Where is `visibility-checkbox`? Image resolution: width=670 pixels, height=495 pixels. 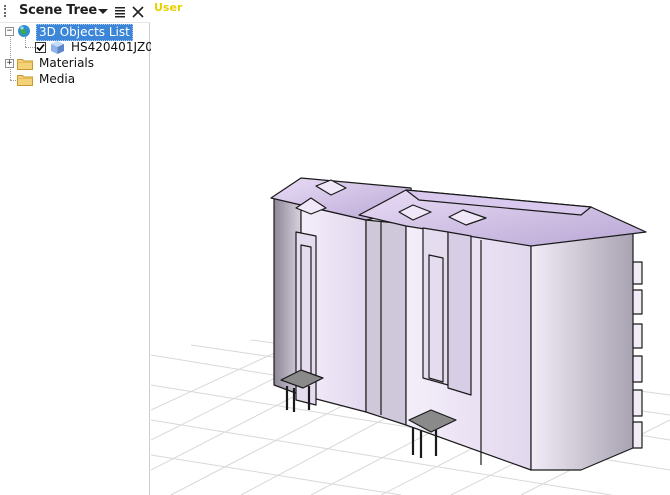 visibility-checkbox is located at coordinates (40, 47).